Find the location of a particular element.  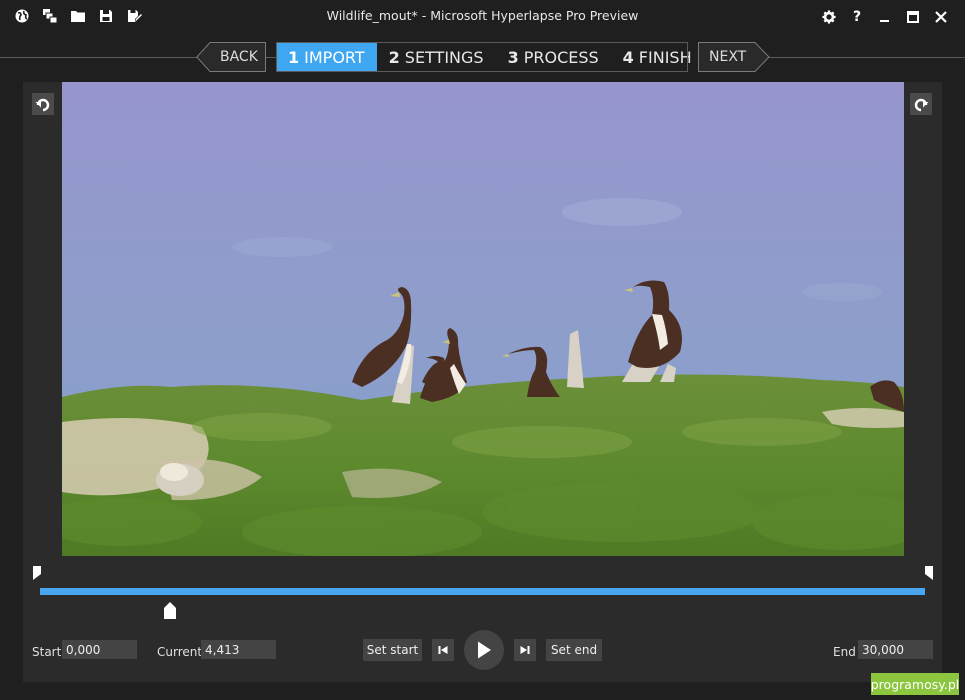

timeline-controls: Start Current Set start Set end End is located at coordinates (482, 650).